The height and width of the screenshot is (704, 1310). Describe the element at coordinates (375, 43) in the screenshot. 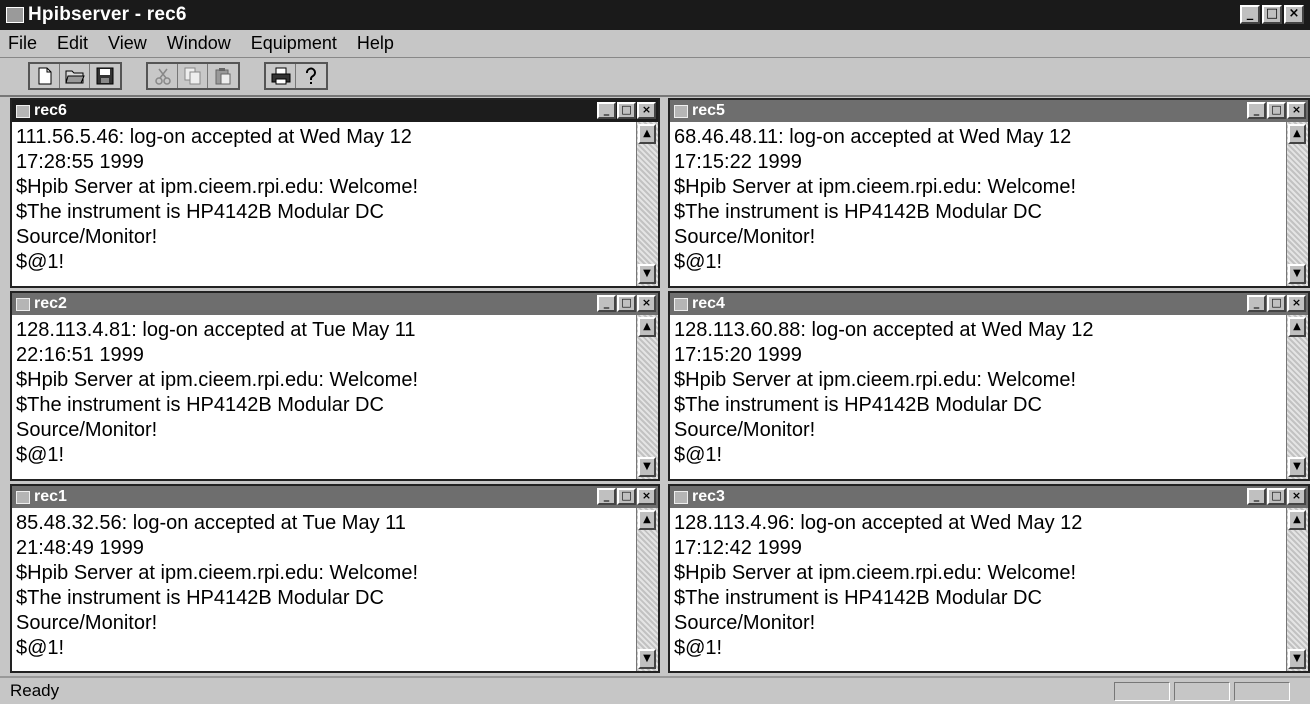

I see `menu-help: Help` at that location.